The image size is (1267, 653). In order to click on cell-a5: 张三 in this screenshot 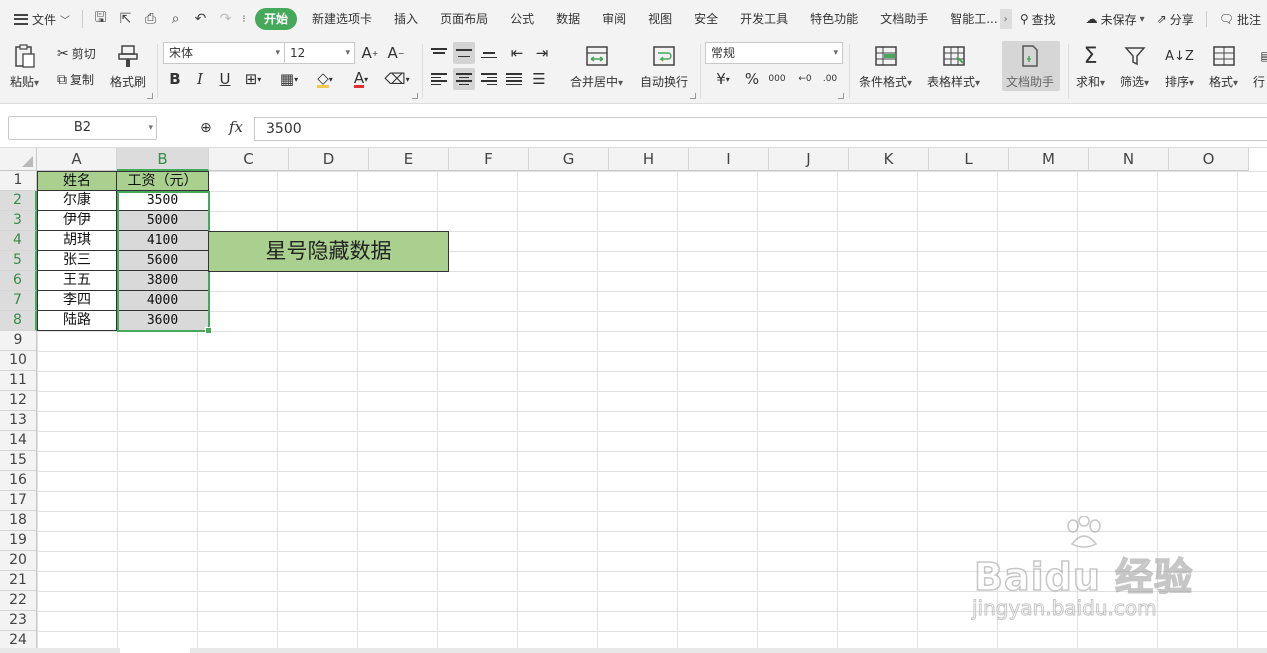, I will do `click(77, 261)`.